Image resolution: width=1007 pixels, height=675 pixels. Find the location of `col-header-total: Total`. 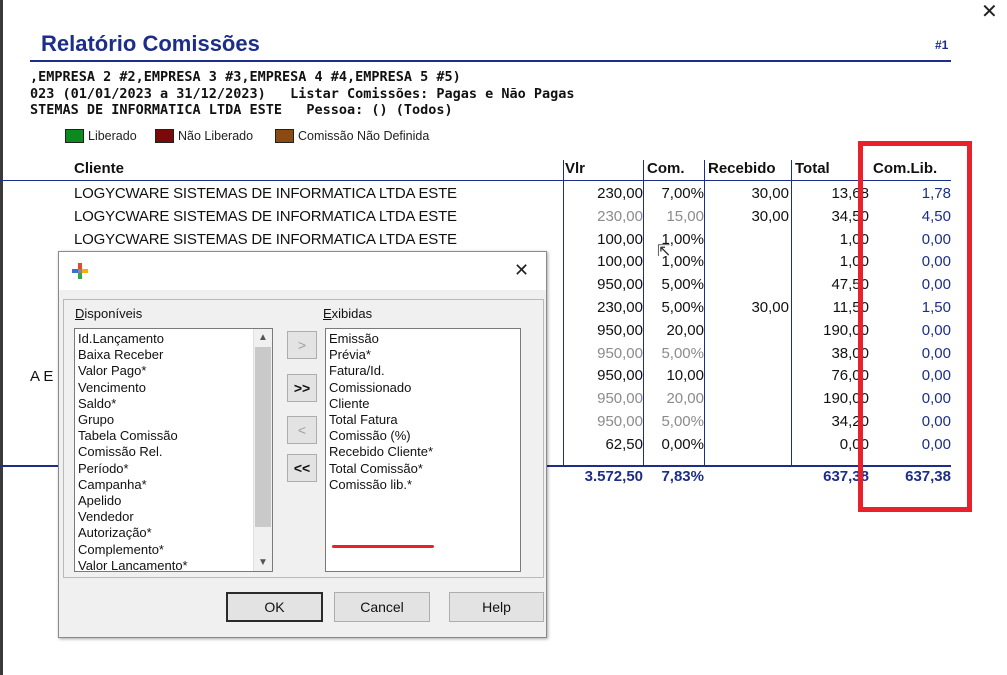

col-header-total: Total is located at coordinates (812, 168).